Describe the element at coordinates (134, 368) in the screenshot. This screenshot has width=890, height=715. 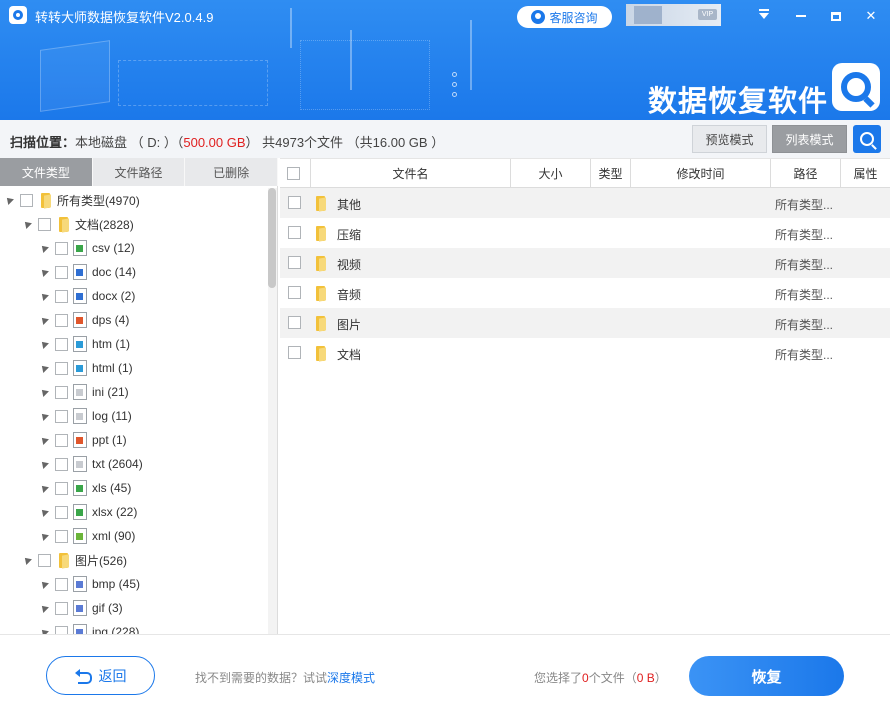
I see `tree-item: html (1)` at that location.